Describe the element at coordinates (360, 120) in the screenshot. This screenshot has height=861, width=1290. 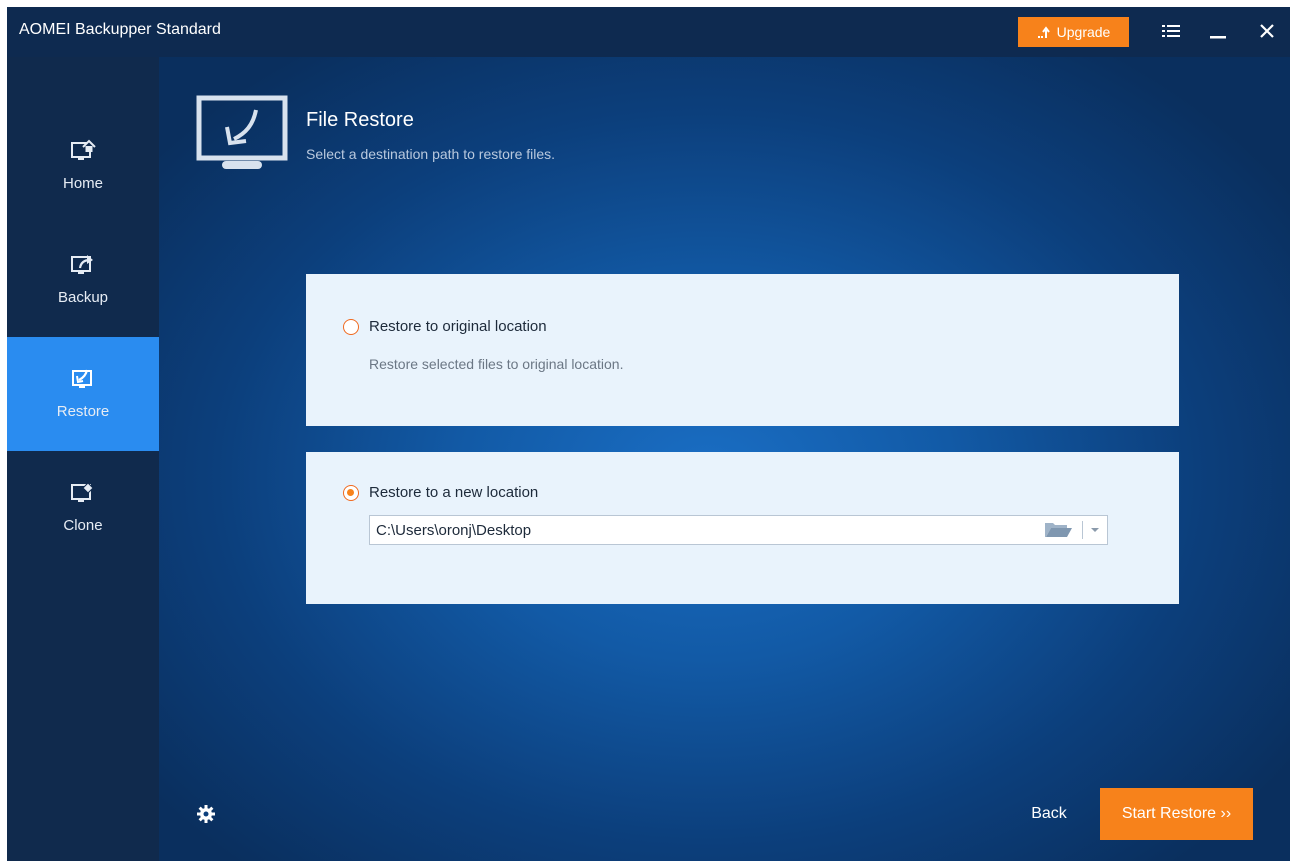
I see `page-title: File Restore` at that location.